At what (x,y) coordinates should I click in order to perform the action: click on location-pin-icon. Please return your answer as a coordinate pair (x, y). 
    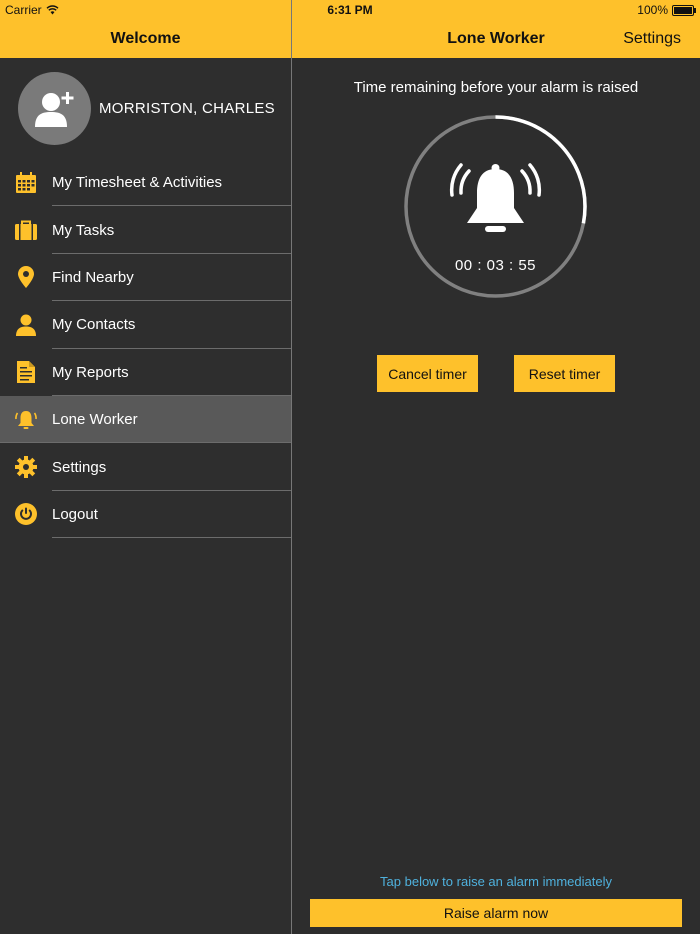
    Looking at the image, I should click on (26, 277).